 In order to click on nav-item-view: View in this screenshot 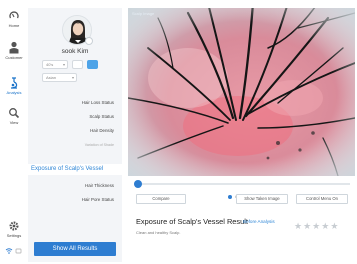, I will do `click(14, 116)`.